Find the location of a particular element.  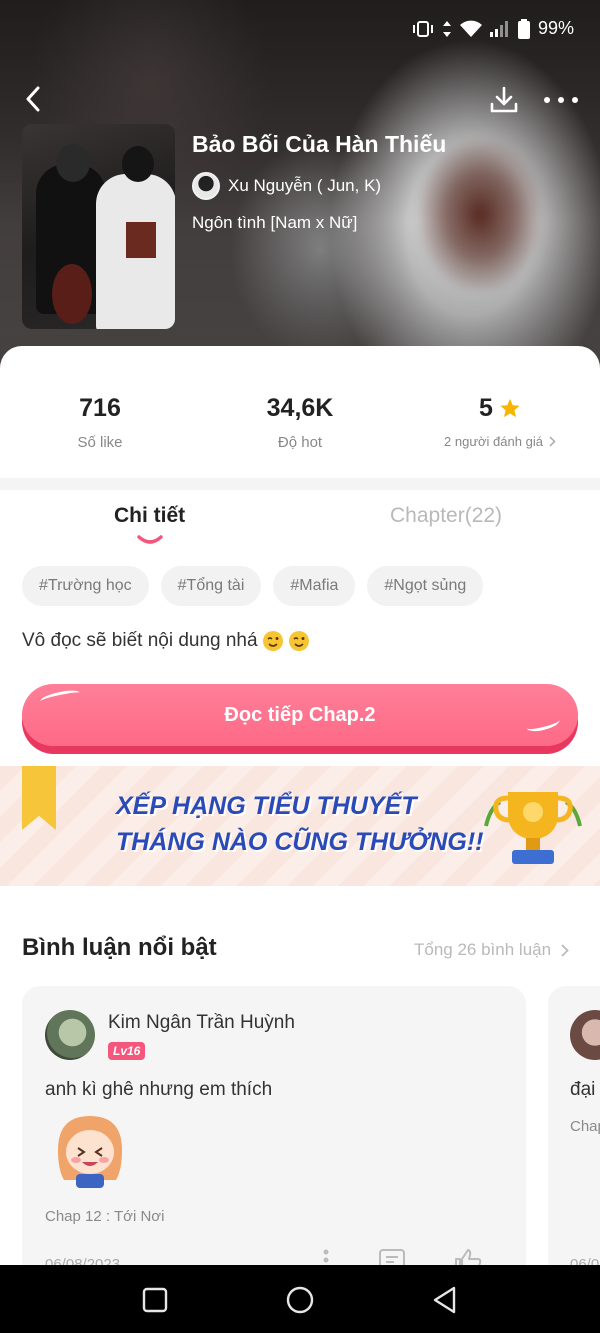

continue-reading-button: Đọc tiếp Chap.2 is located at coordinates (300, 719).